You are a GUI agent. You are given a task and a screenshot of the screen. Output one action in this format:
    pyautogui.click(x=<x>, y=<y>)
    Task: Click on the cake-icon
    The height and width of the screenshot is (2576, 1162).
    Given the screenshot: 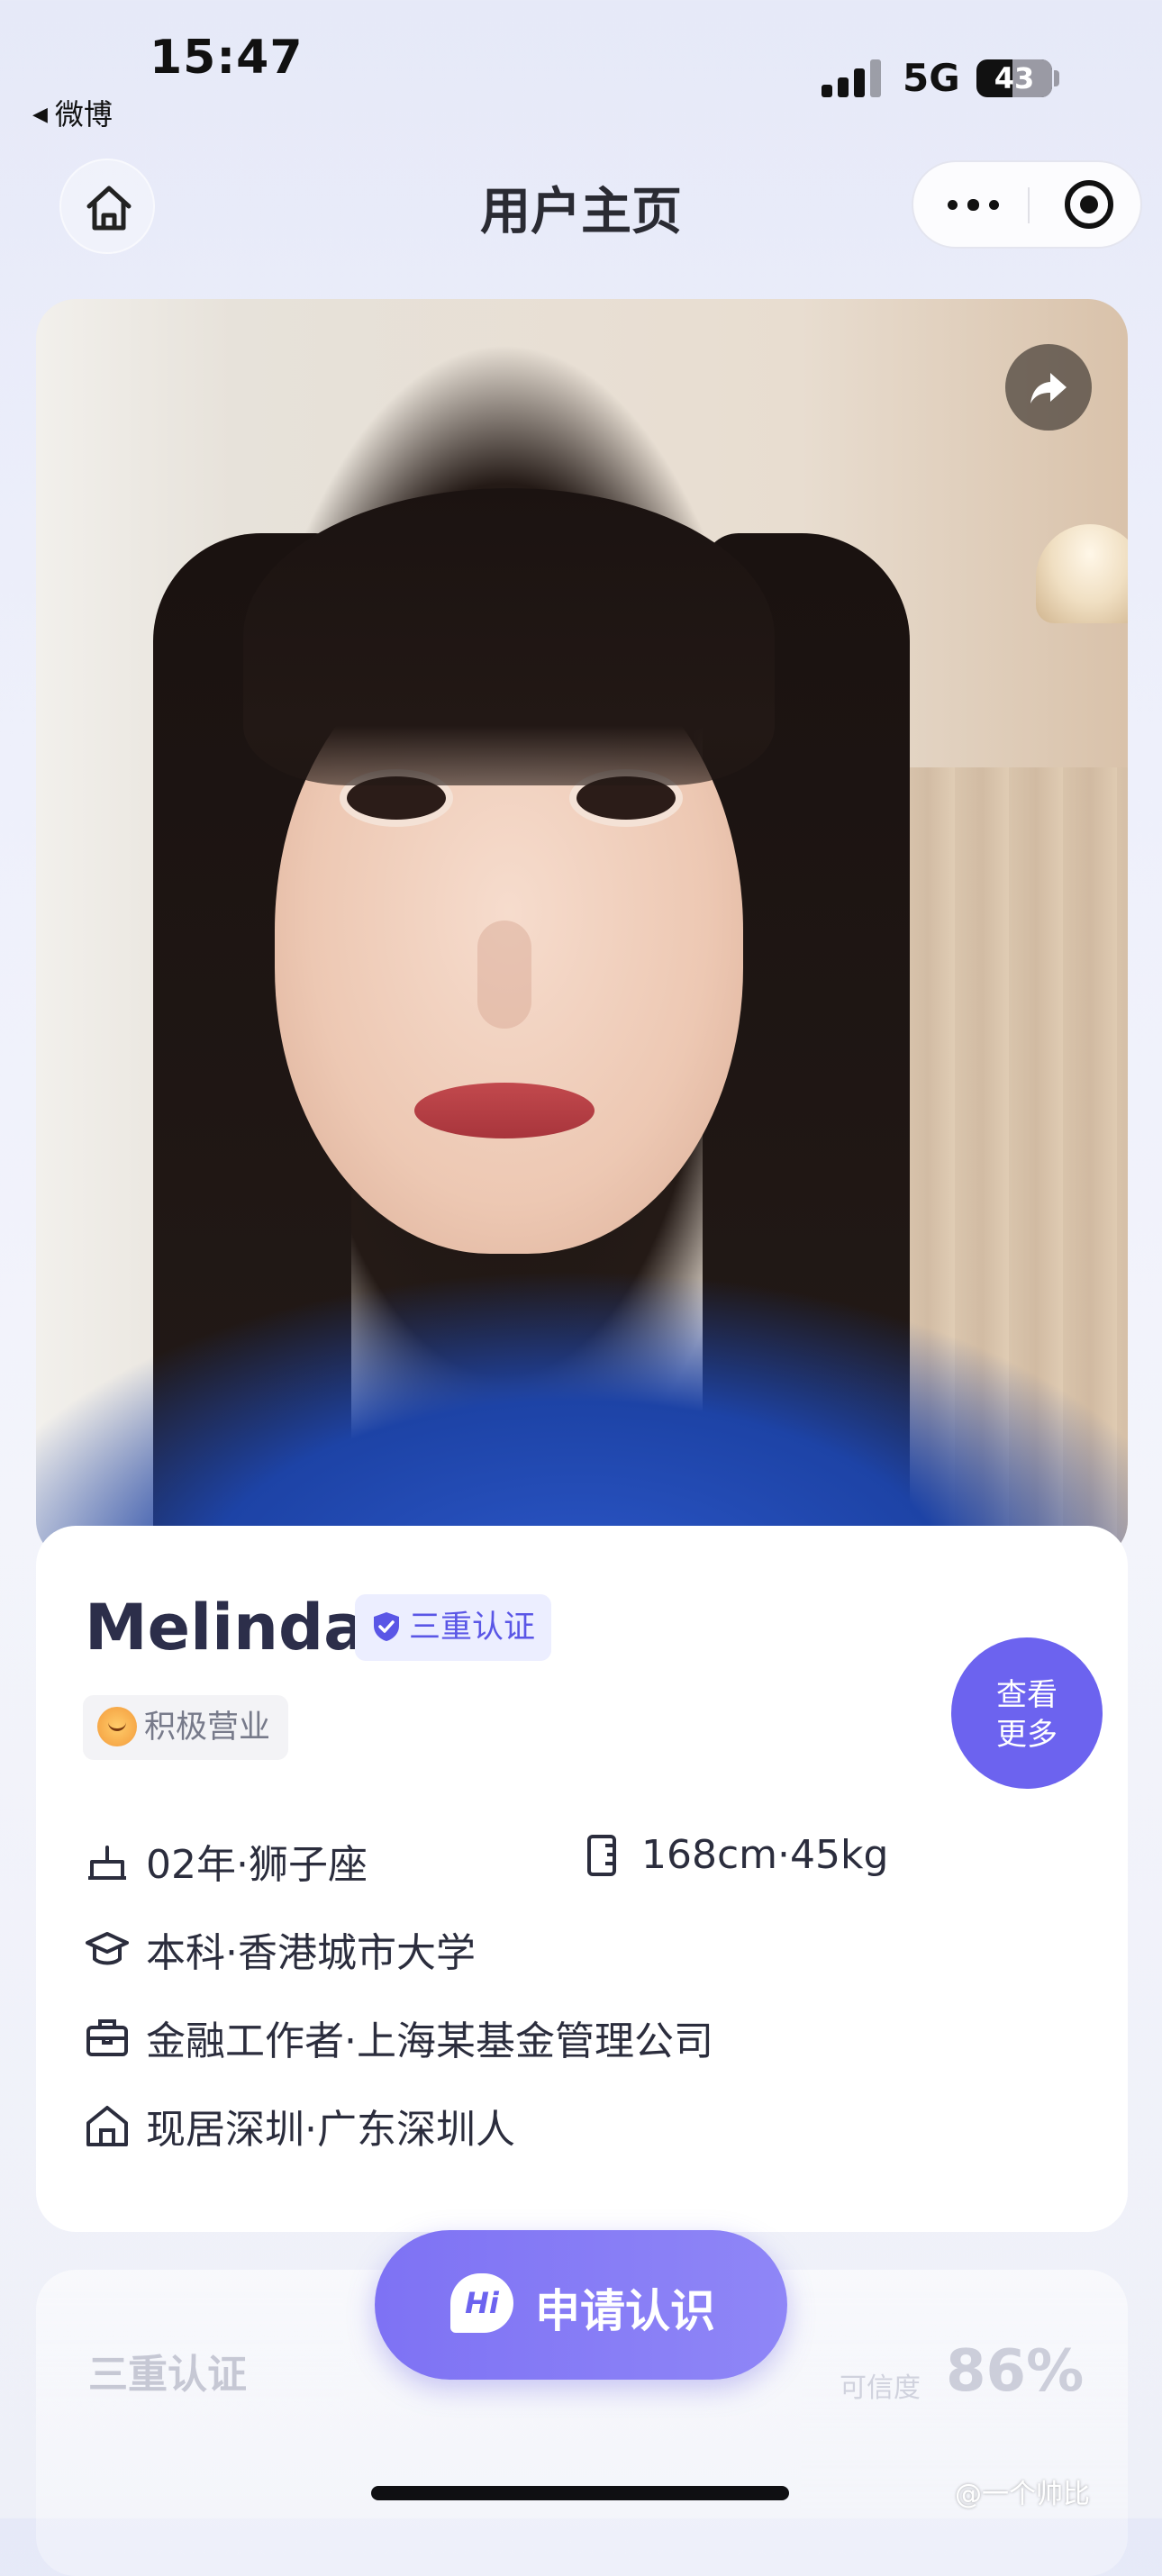 What is the action you would take?
    pyautogui.click(x=107, y=1863)
    